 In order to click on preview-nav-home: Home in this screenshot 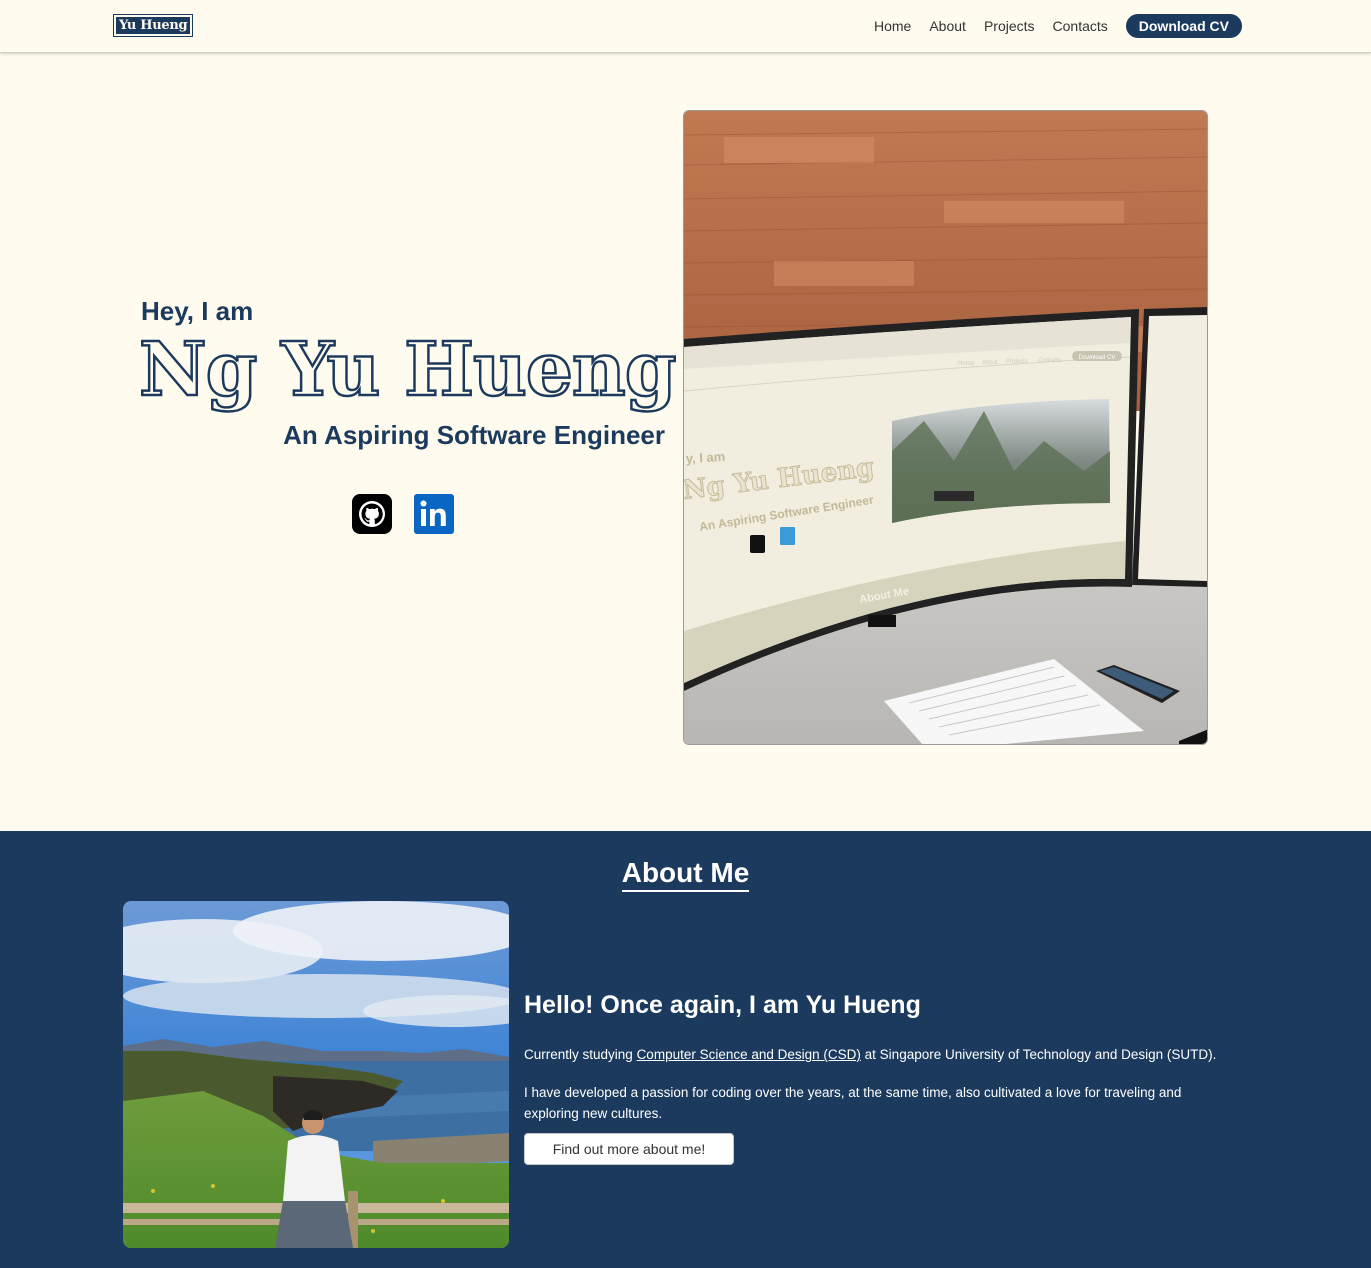, I will do `click(966, 364)`.